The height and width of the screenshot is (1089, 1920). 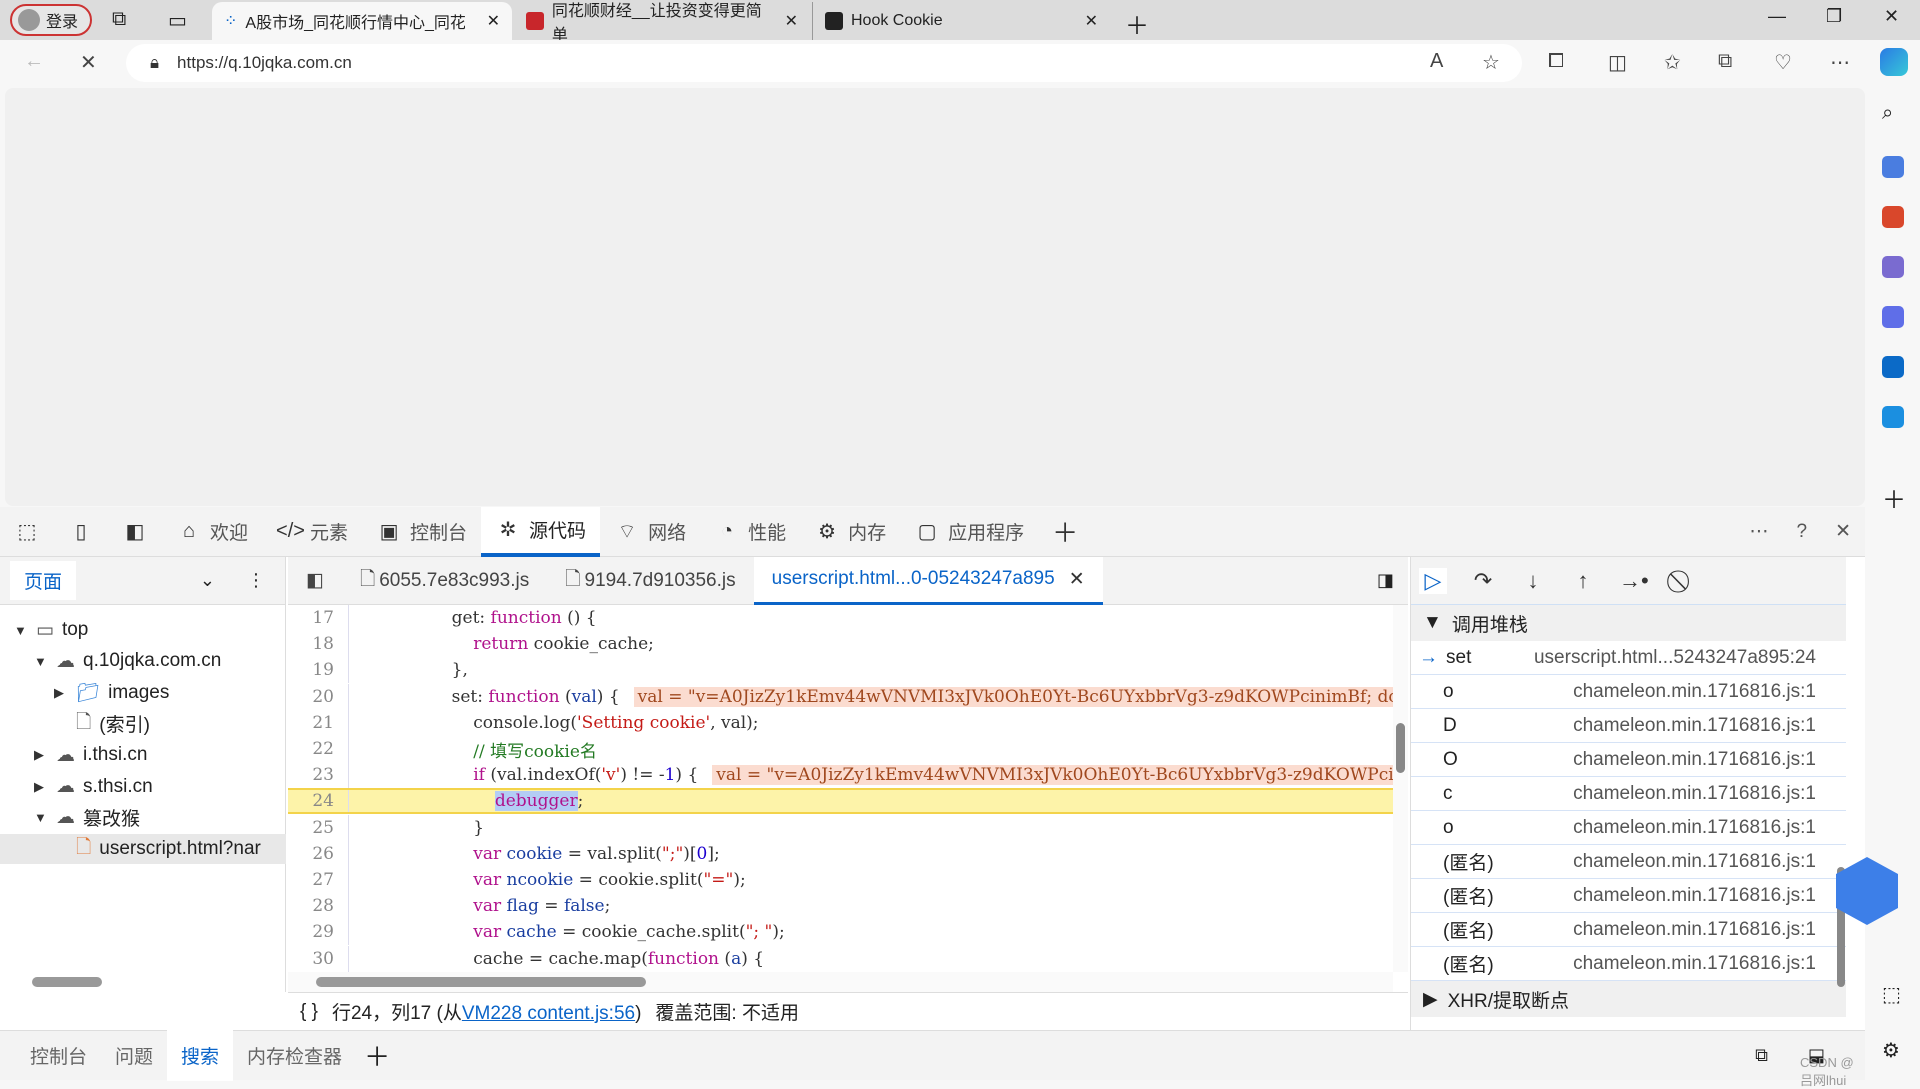 I want to click on browser-tab-1: 同花顺财经__让投资变得更简单 ✕, so click(x=662, y=23).